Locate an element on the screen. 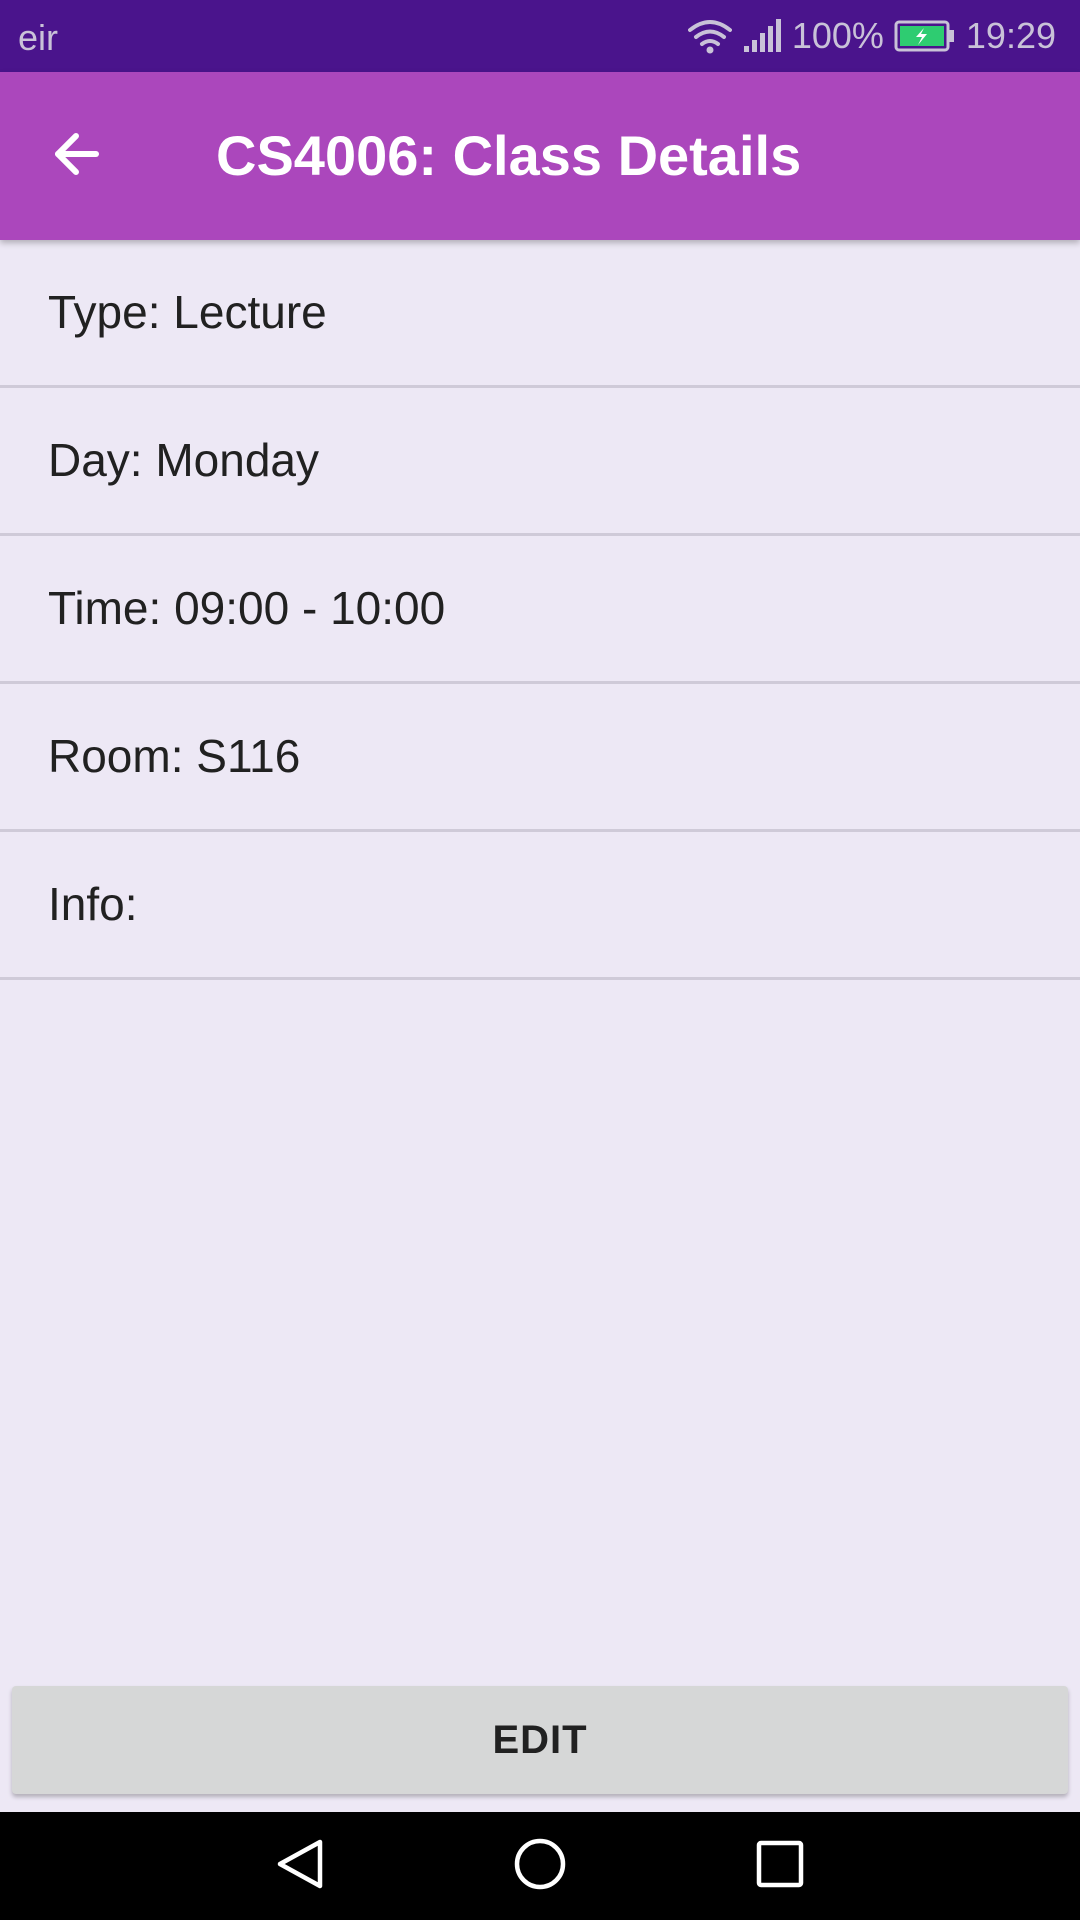  time-label: Time: 09:00 - 10:00 is located at coordinates (247, 608).